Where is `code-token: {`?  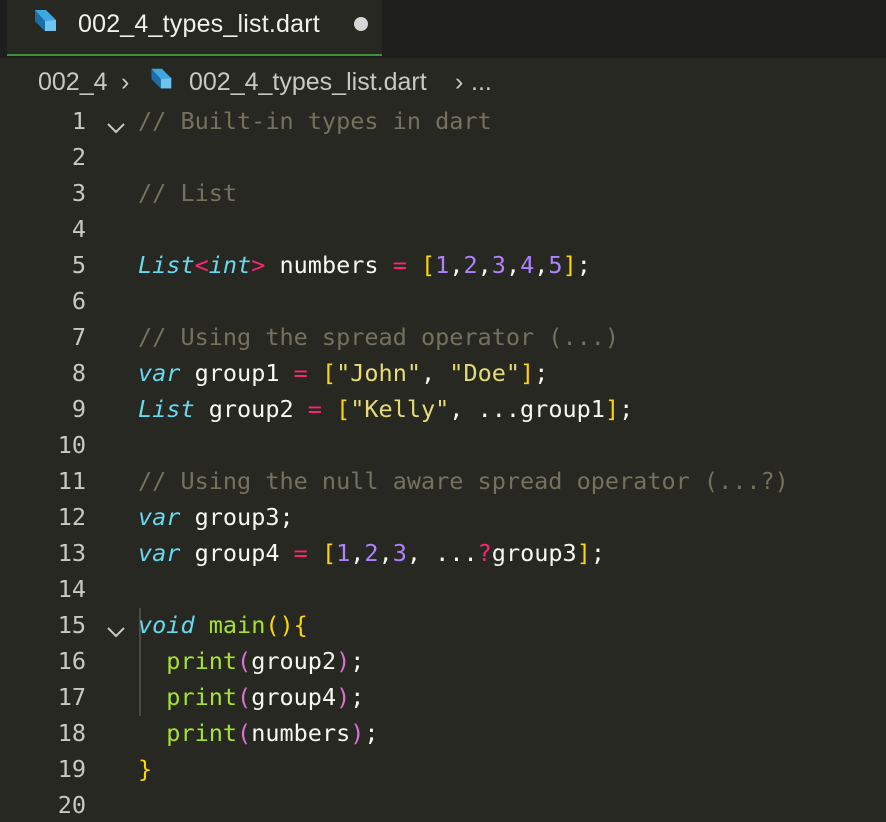
code-token: { is located at coordinates (300, 625).